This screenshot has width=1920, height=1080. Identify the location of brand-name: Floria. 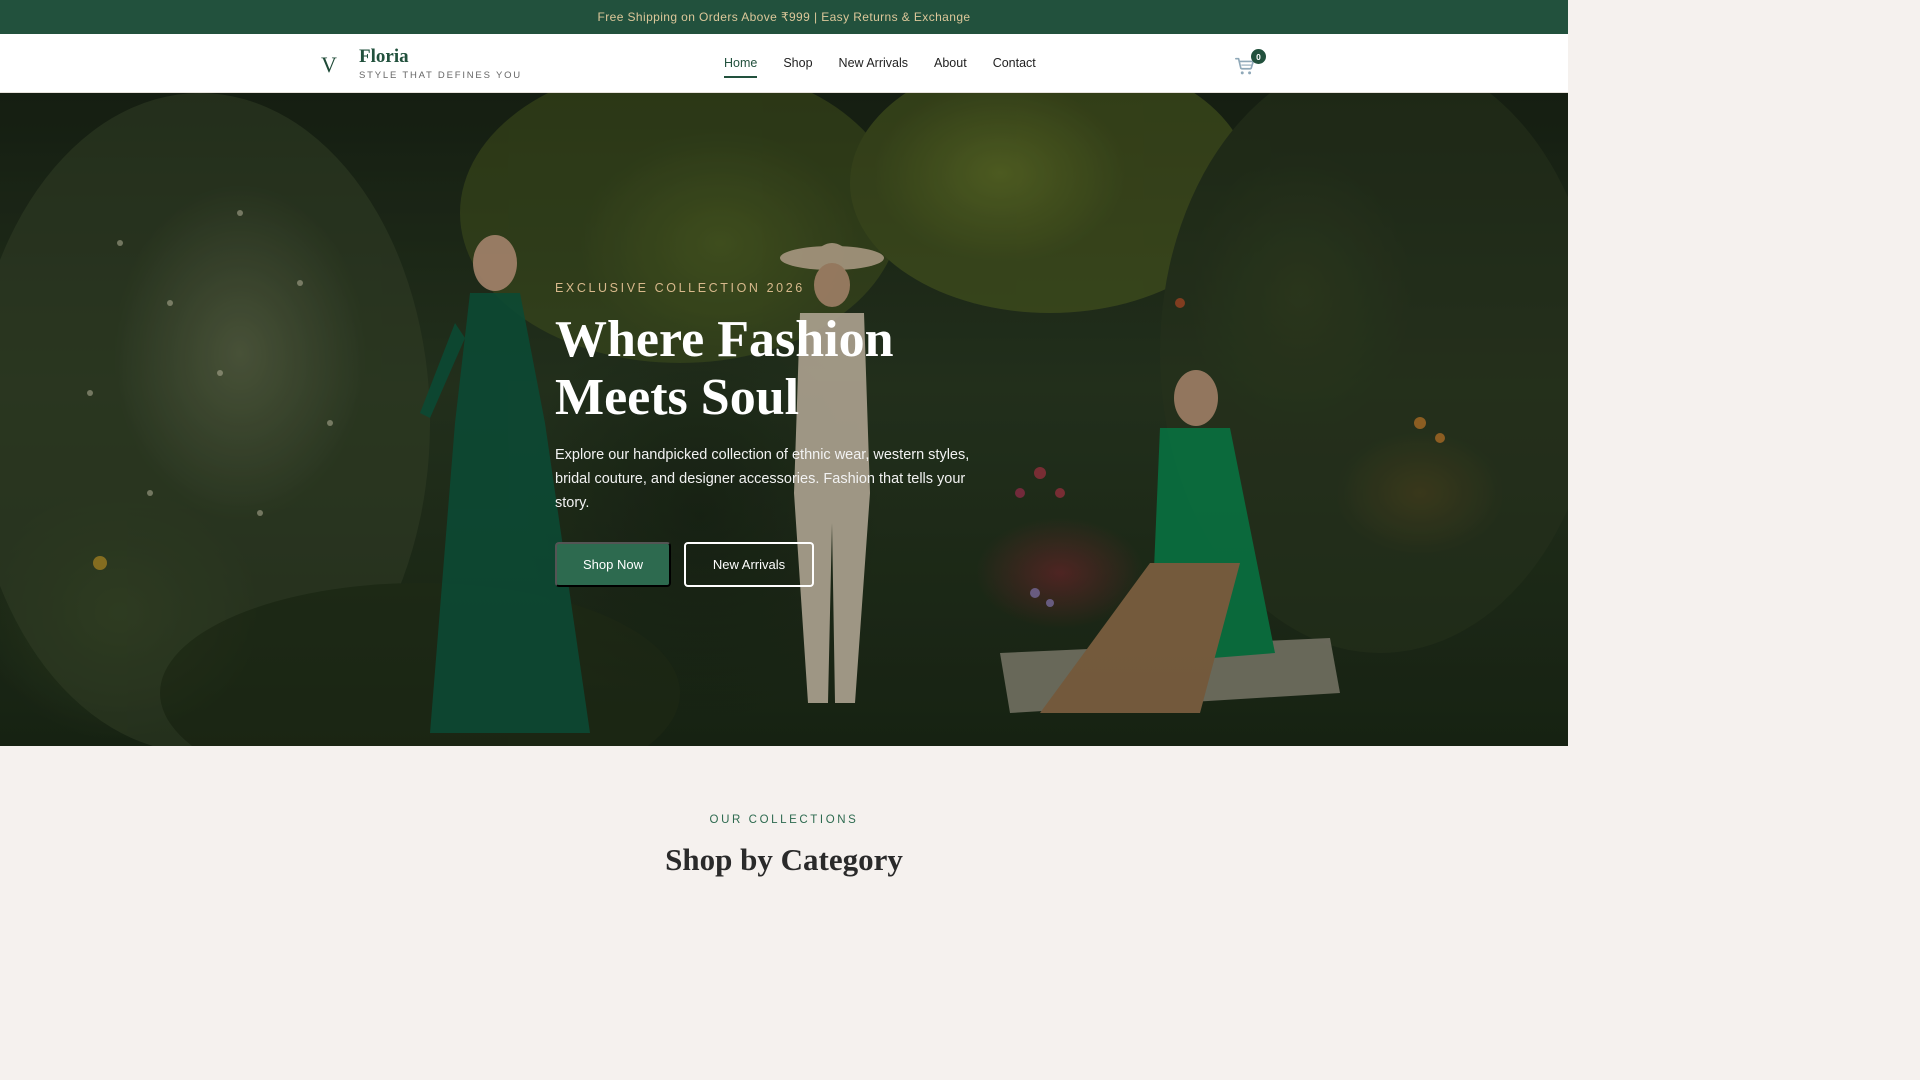
(384, 56).